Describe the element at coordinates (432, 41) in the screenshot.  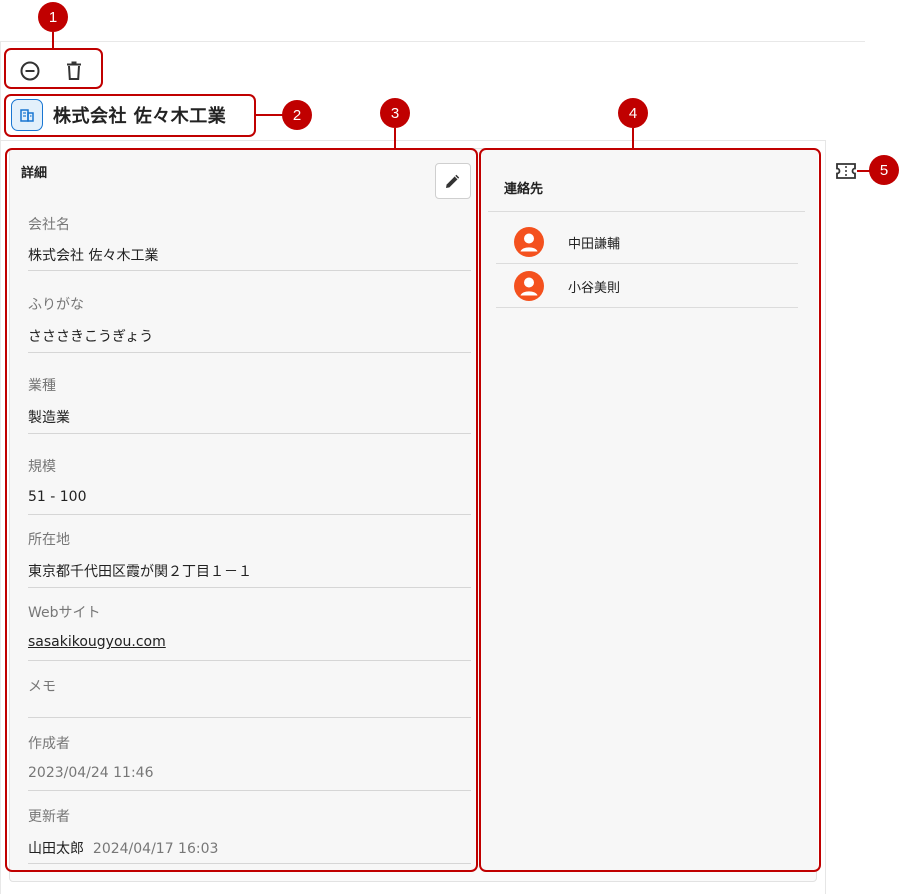
I see `top-divider` at that location.